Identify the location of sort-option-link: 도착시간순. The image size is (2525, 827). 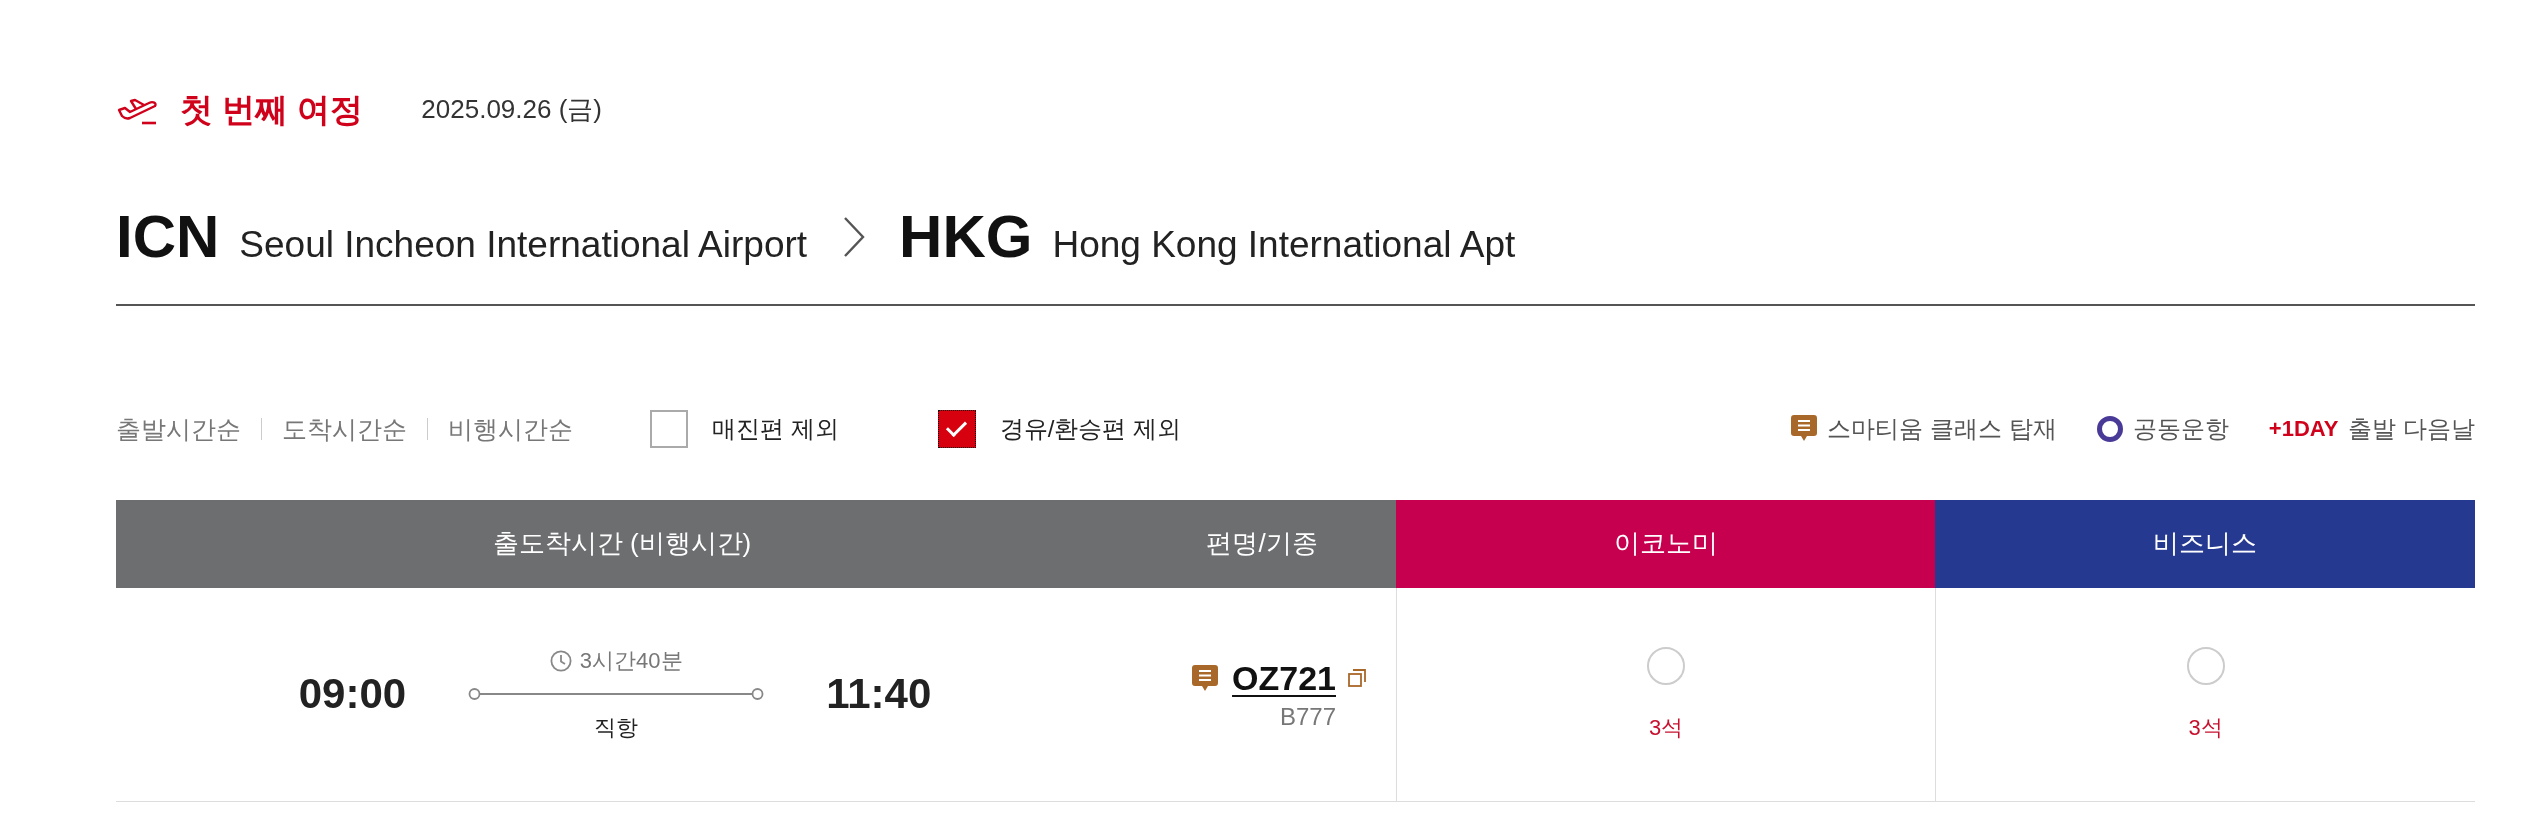
(344, 429).